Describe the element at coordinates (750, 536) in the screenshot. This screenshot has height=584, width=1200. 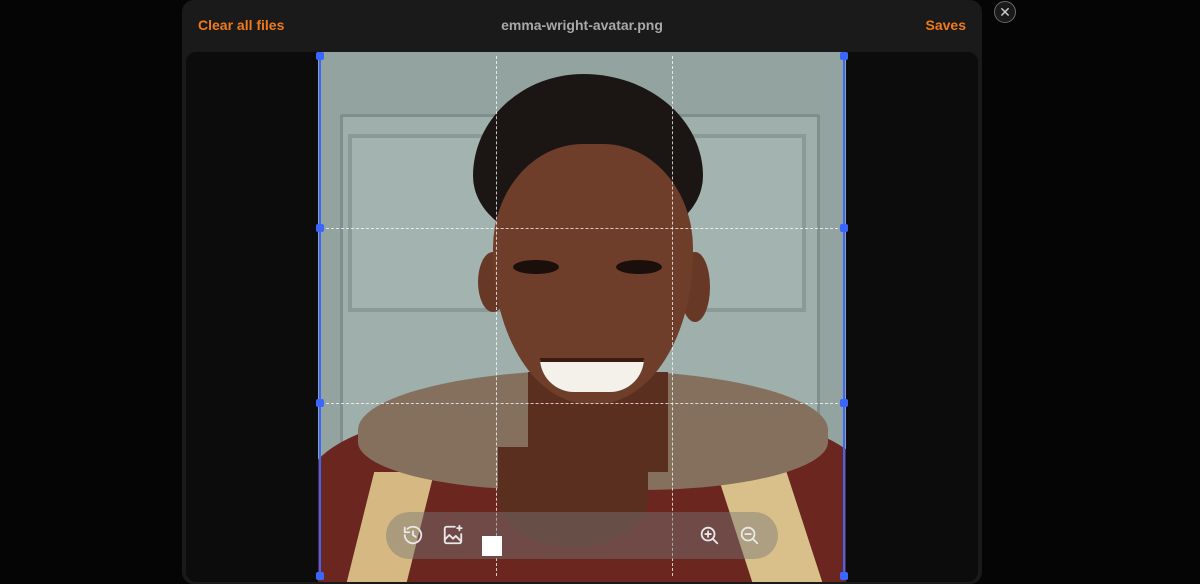
I see `zoom-out-icon` at that location.